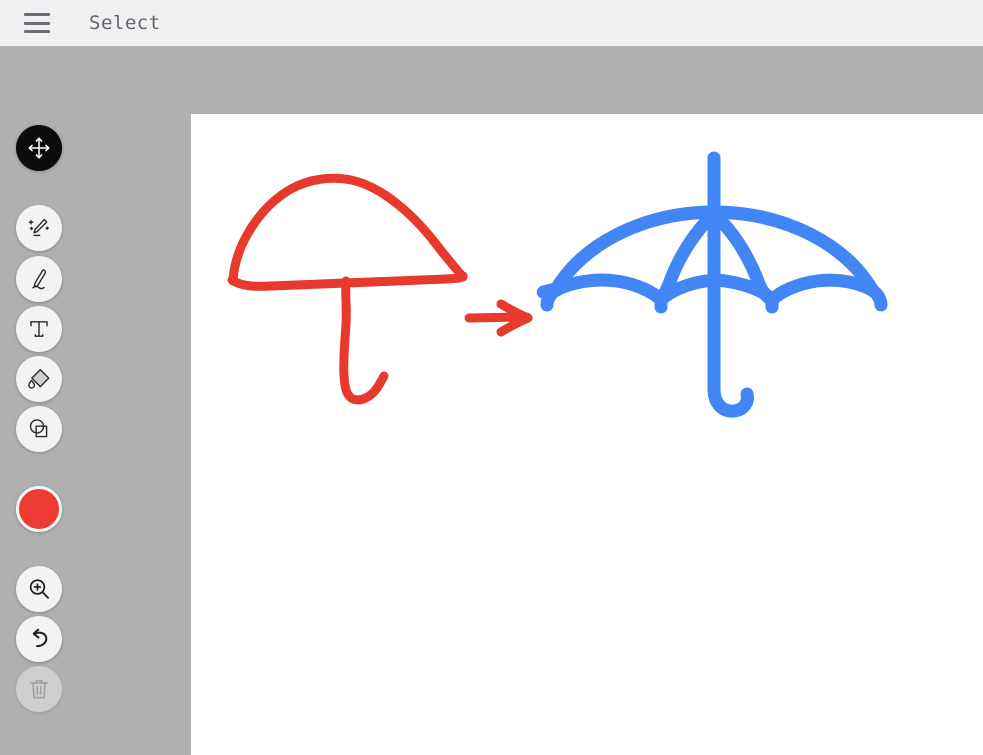  I want to click on tool-magic-draw, so click(39, 228).